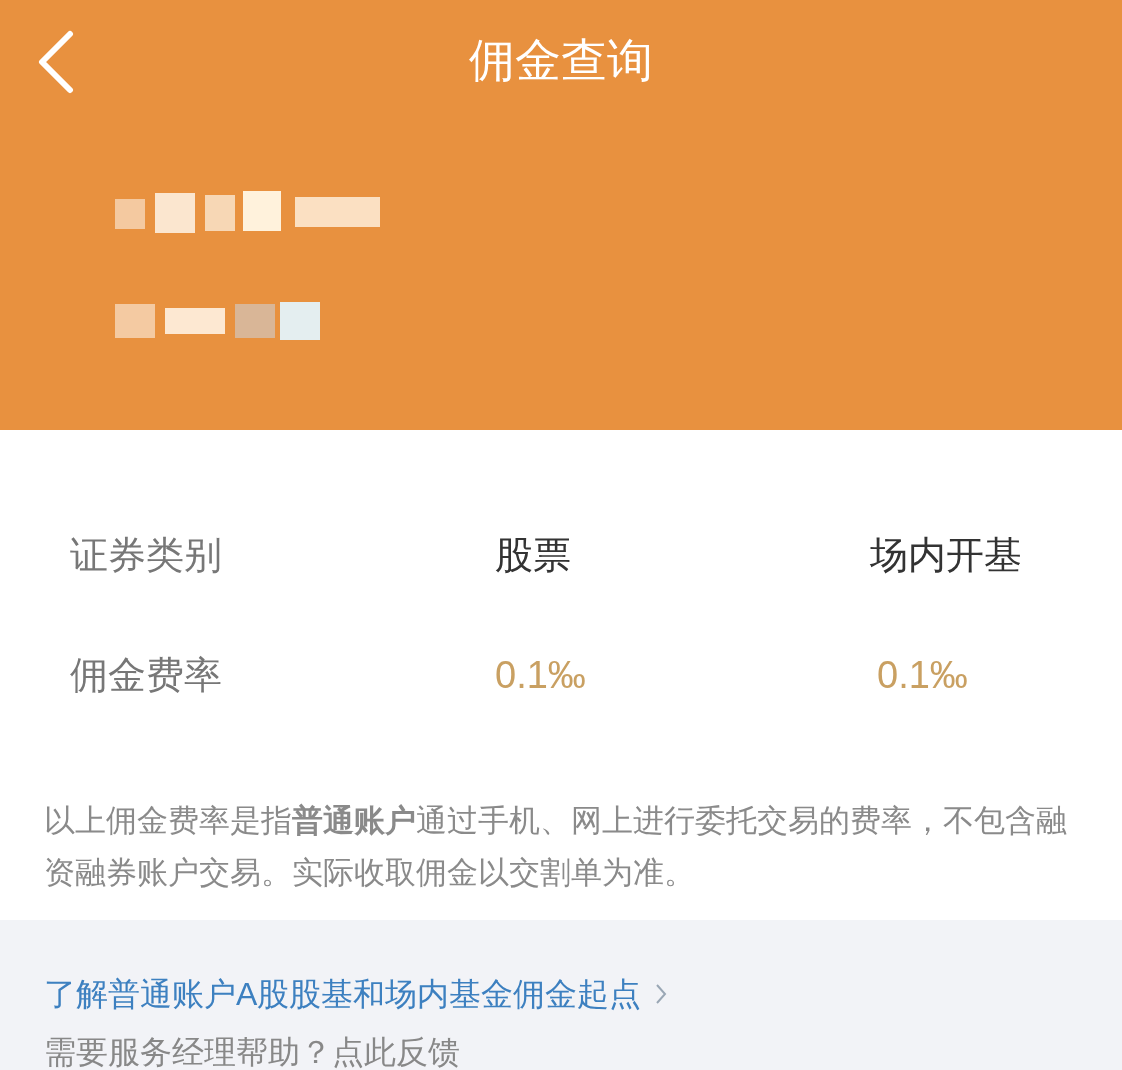 The width and height of the screenshot is (1122, 1070). Describe the element at coordinates (533, 555) in the screenshot. I see `category-value: 股票` at that location.